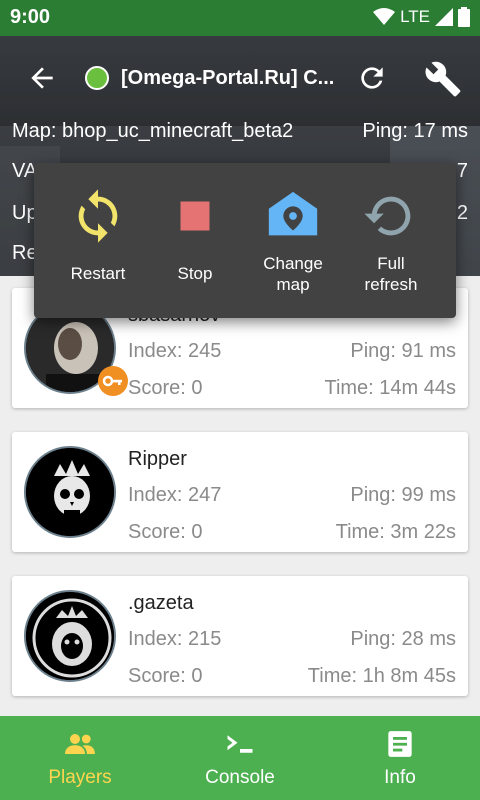 The height and width of the screenshot is (800, 480). I want to click on wrench-icon, so click(443, 79).